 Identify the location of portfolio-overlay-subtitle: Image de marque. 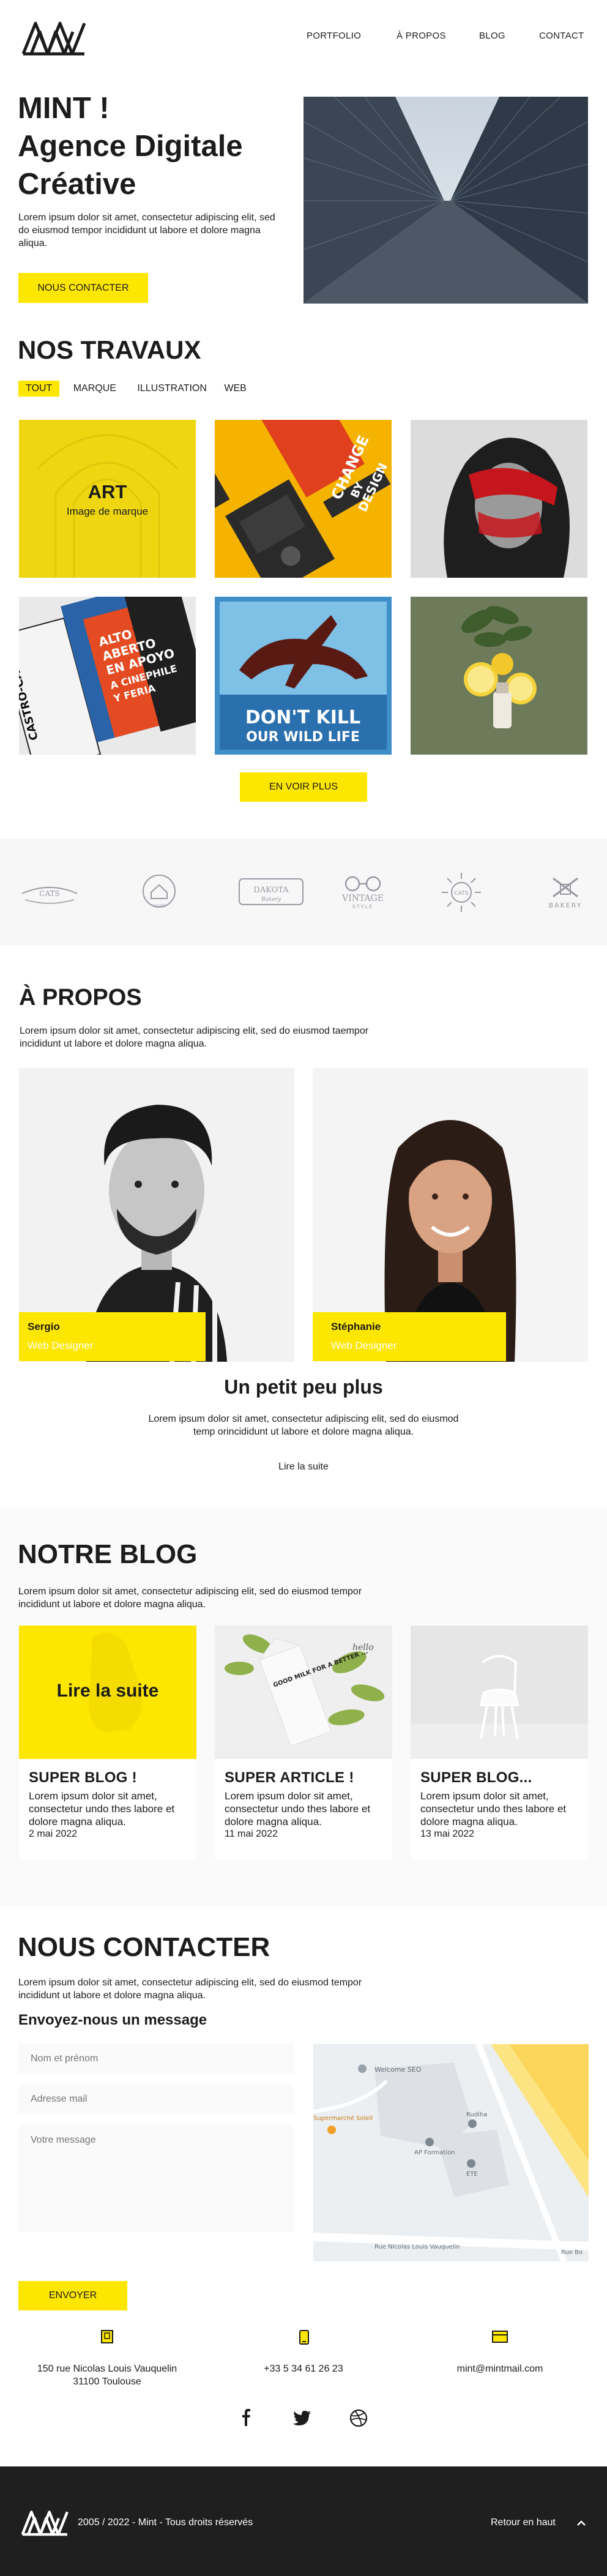
(107, 511).